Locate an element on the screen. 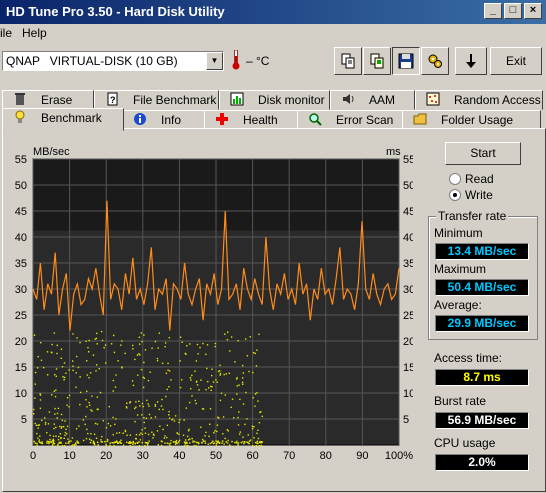 The width and height of the screenshot is (546, 493). exit-button: Exit is located at coordinates (516, 61).